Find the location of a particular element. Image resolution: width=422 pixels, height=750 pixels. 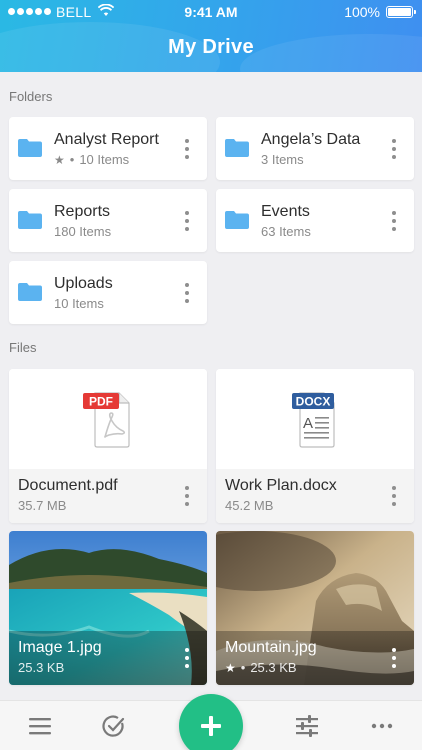

files-section-label: Files is located at coordinates (23, 347).